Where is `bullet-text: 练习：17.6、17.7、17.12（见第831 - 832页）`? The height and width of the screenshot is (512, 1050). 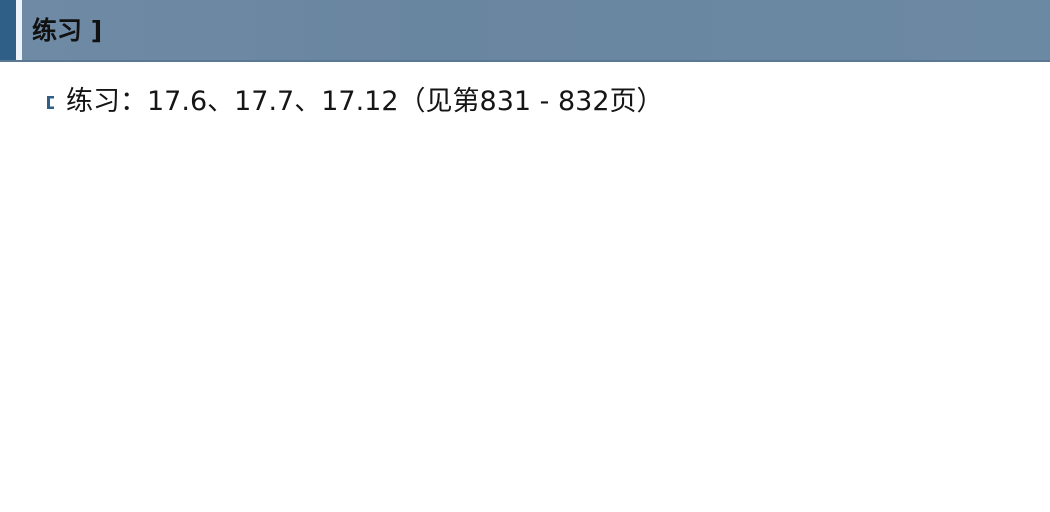
bullet-text: 练习：17.6、17.7、17.12（见第831 - 832页） is located at coordinates (365, 101).